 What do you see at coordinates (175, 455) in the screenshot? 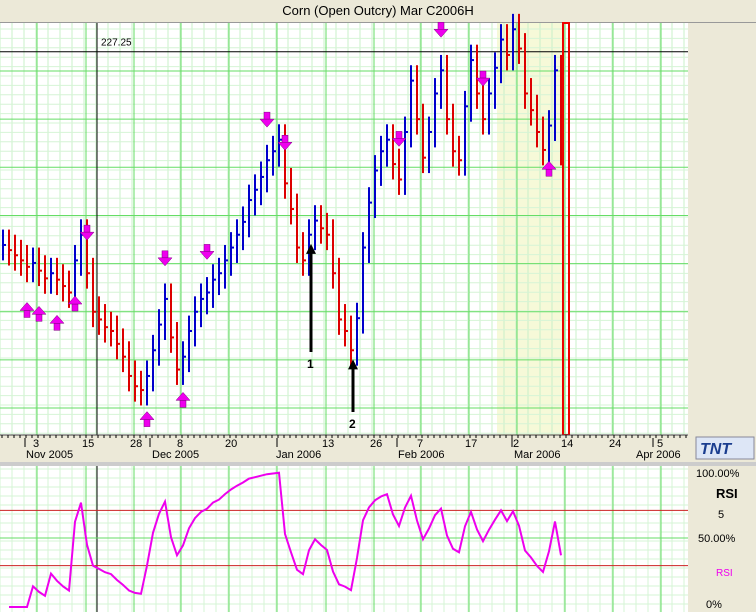
I see `x-month-label: Dec 2005` at bounding box center [175, 455].